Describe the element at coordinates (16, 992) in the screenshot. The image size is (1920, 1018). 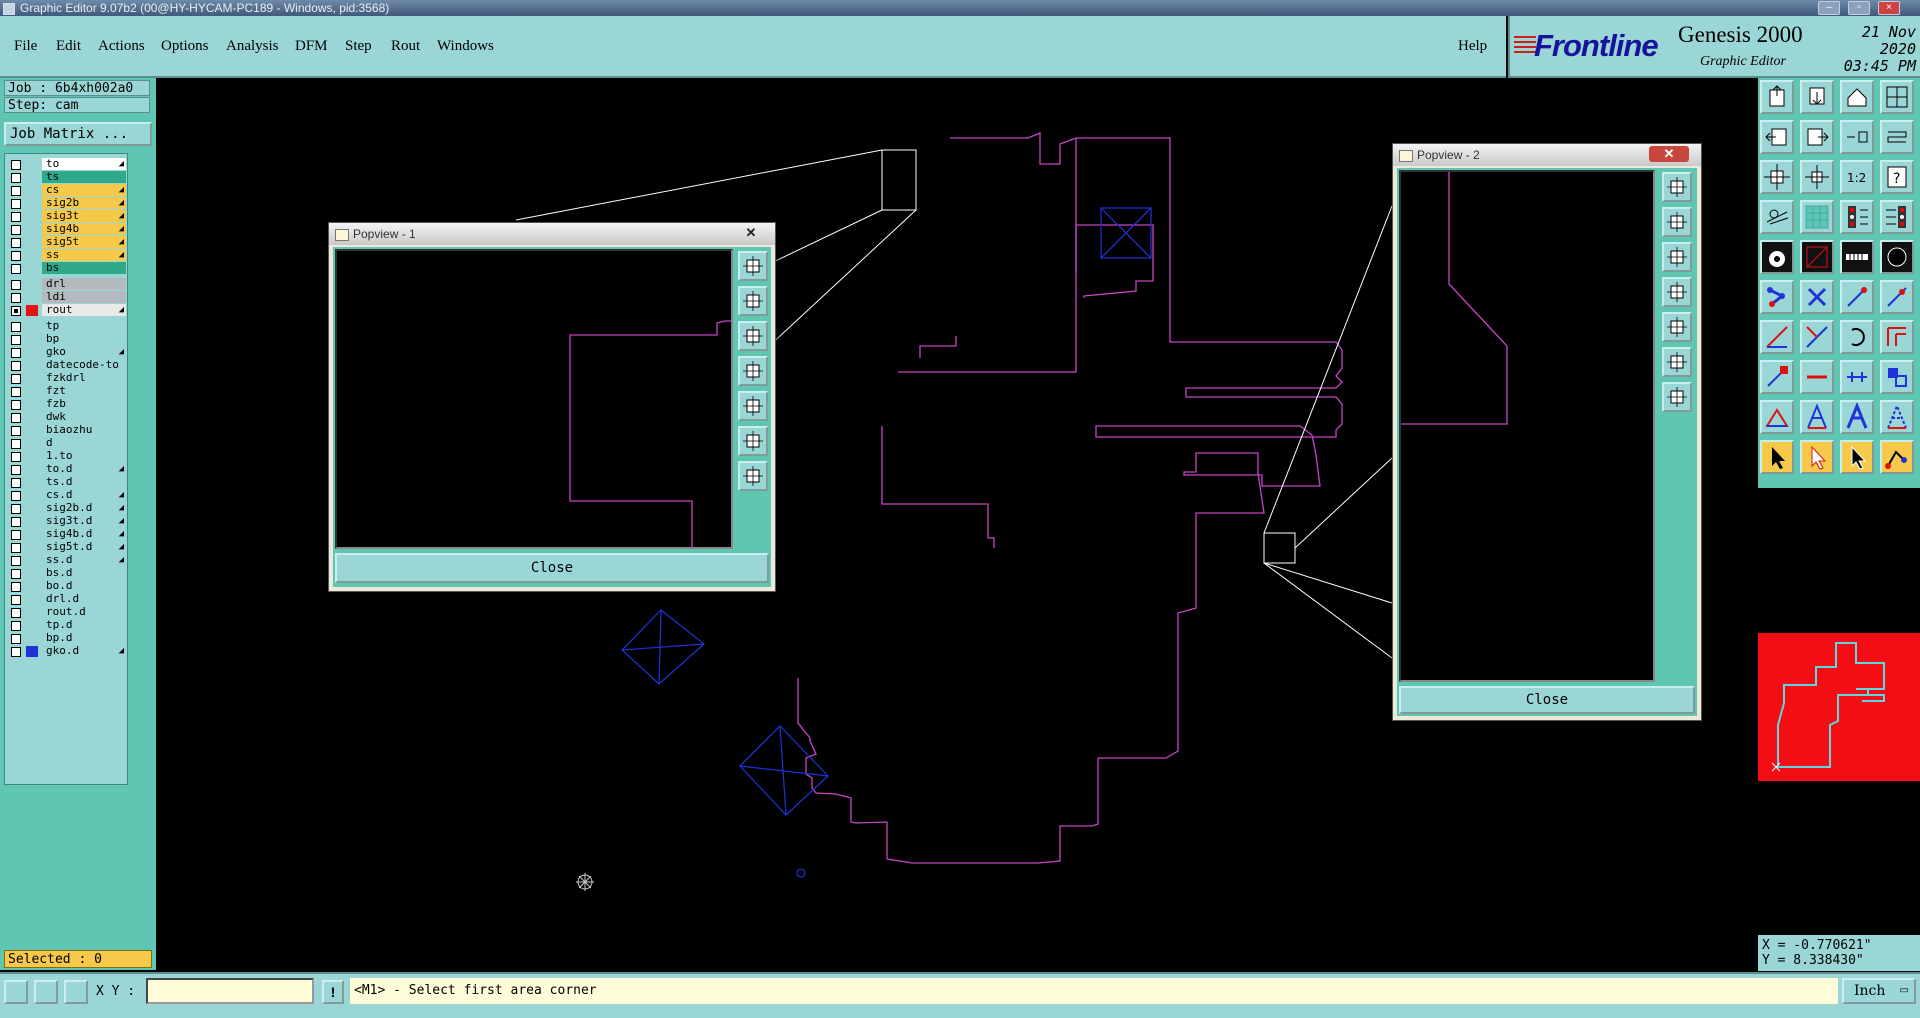
I see `line-mode-icon` at that location.